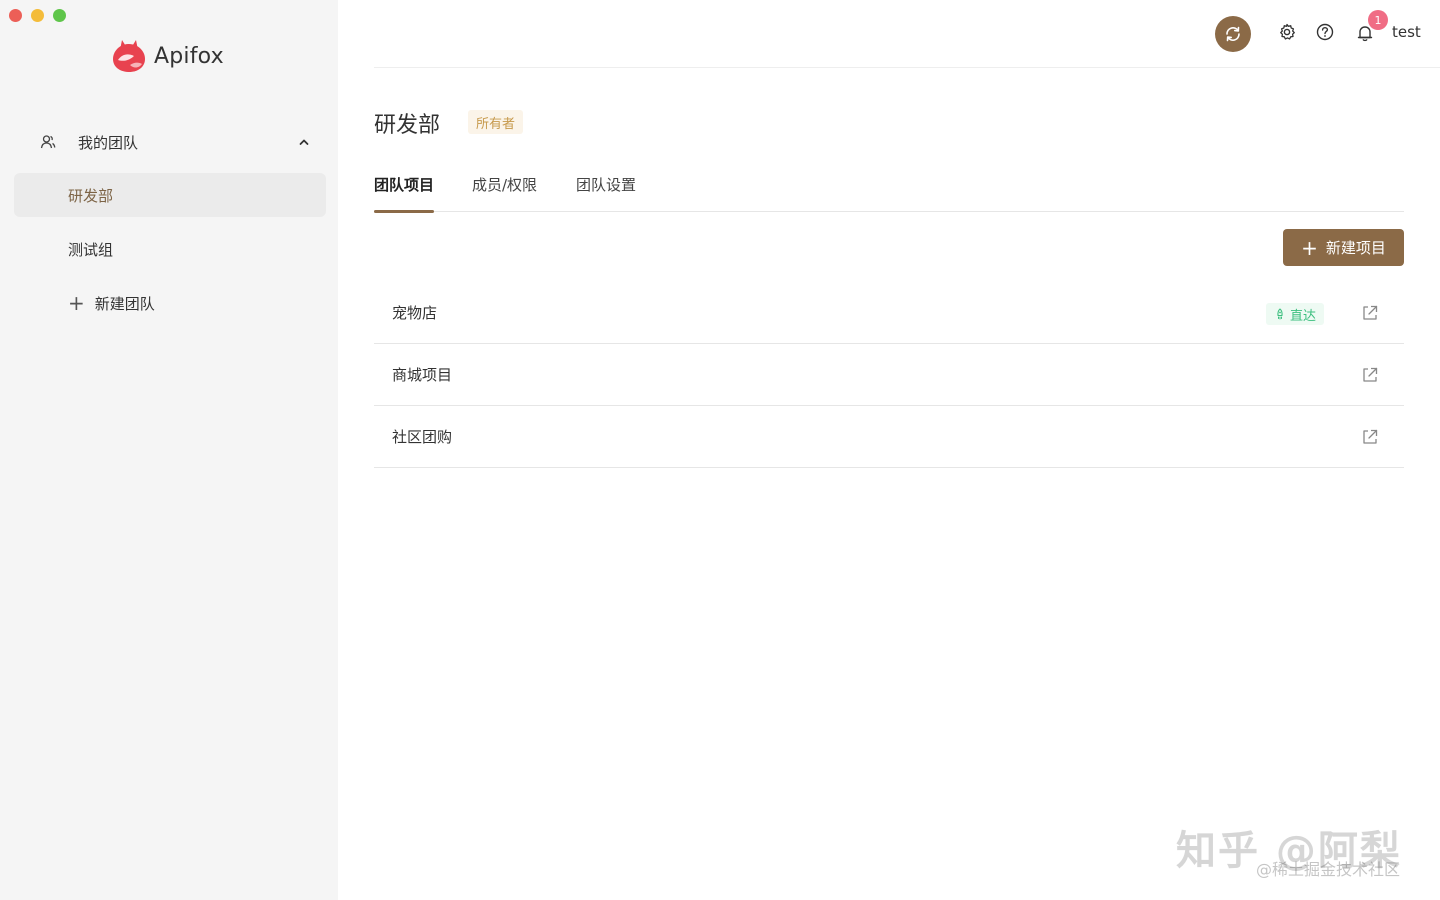 This screenshot has width=1440, height=900. Describe the element at coordinates (1355, 248) in the screenshot. I see `new-project-label: 新建项目` at that location.